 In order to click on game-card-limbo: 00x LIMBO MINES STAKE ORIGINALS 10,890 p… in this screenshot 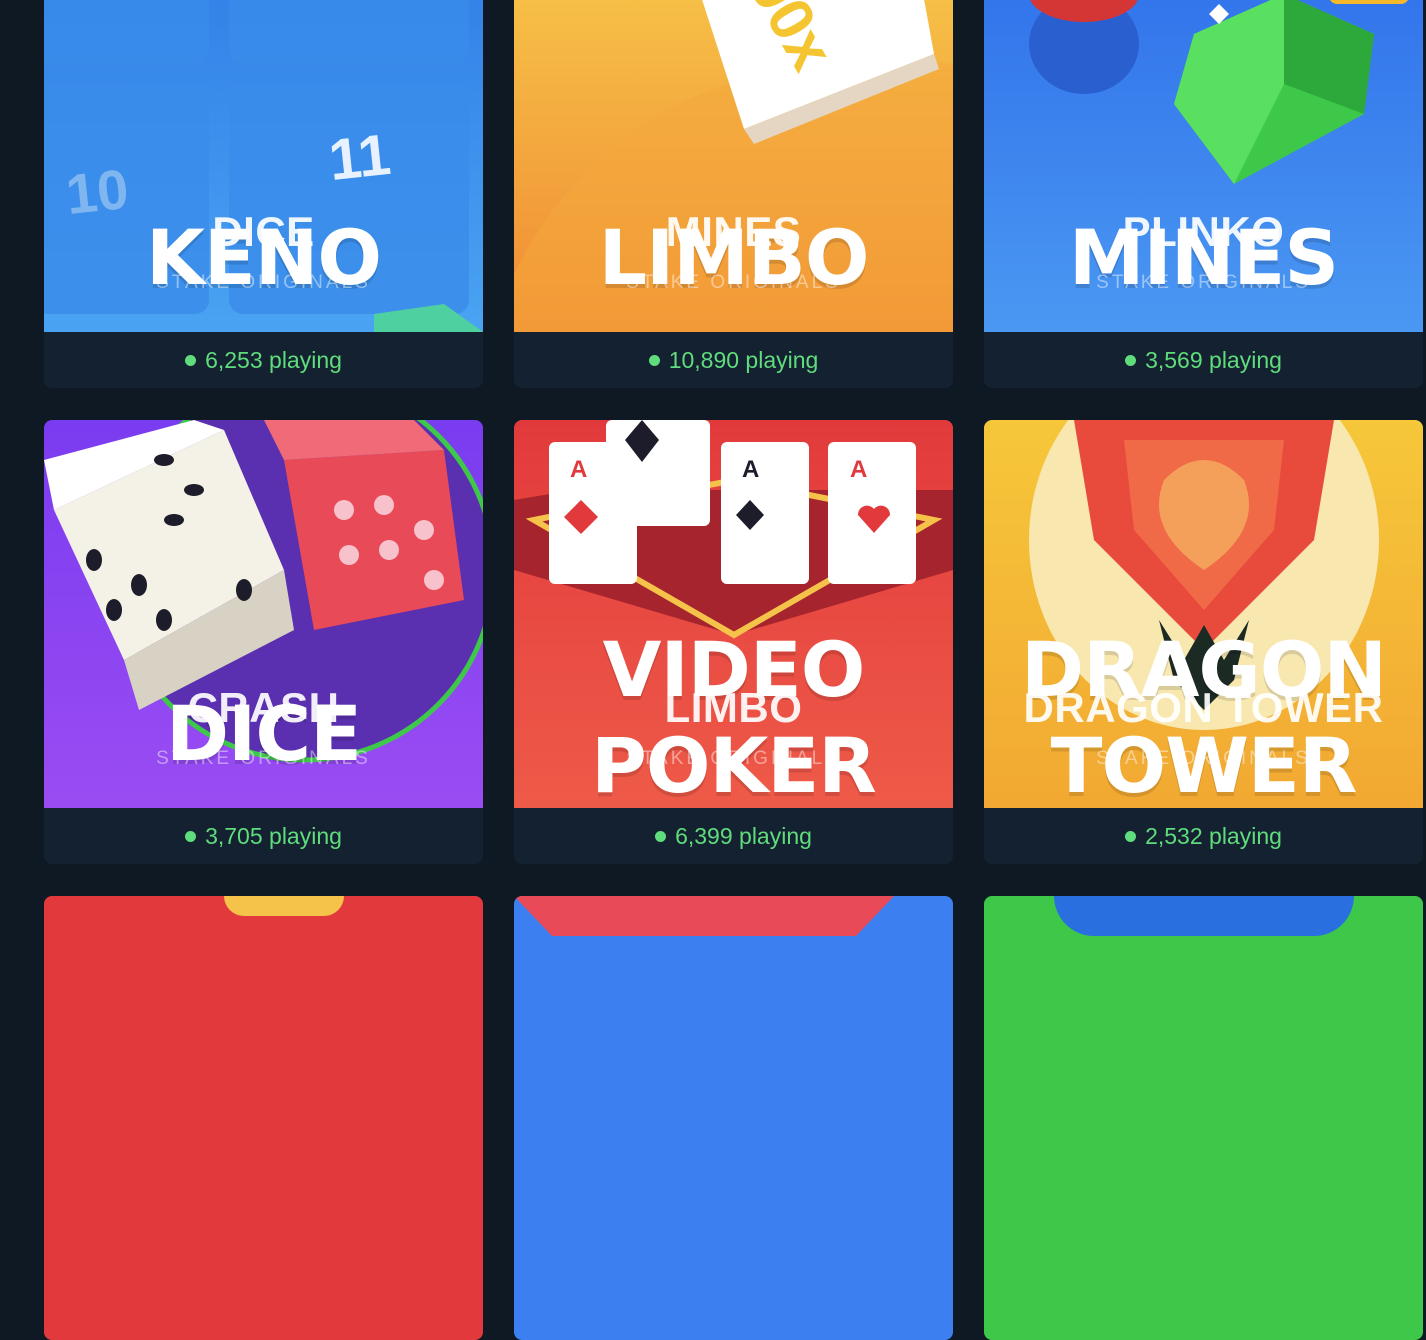, I will do `click(733, 194)`.